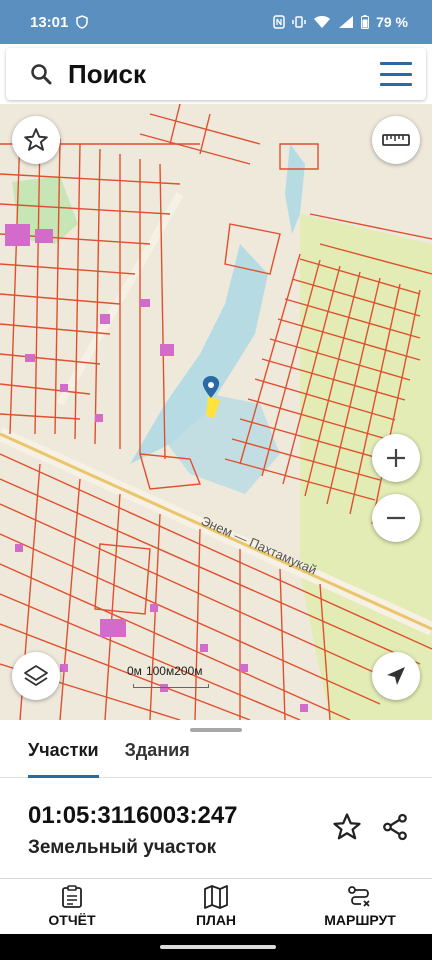 The height and width of the screenshot is (960, 432). What do you see at coordinates (122, 847) in the screenshot?
I see `parcel-type: Земельный участок` at bounding box center [122, 847].